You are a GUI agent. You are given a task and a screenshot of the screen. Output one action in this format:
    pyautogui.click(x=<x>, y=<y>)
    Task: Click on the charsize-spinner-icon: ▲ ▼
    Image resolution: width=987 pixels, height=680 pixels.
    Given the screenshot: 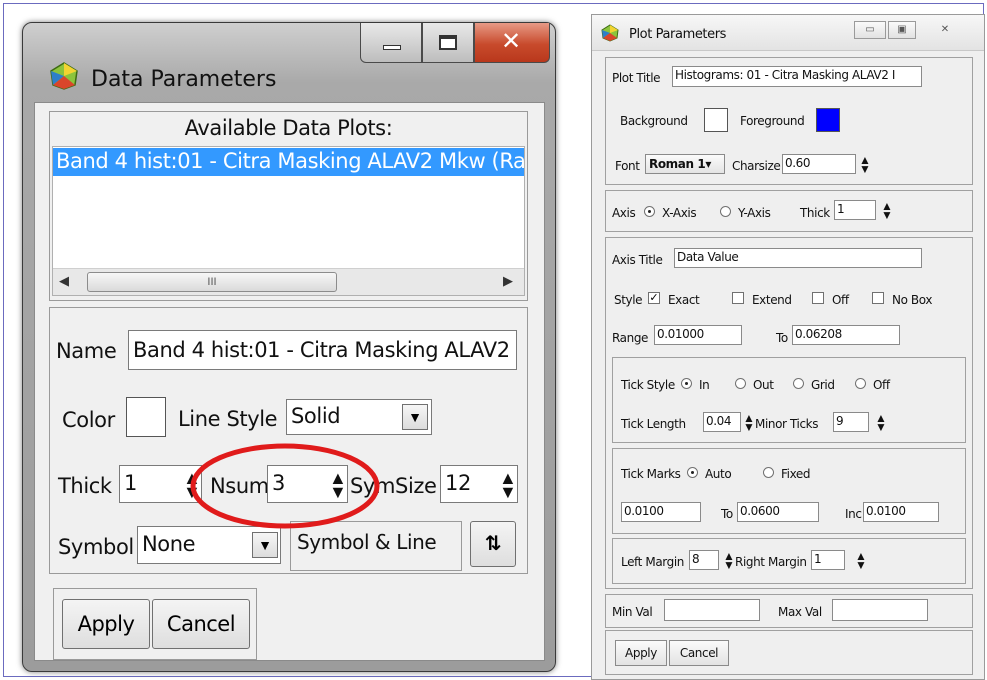 What is the action you would take?
    pyautogui.click(x=865, y=164)
    